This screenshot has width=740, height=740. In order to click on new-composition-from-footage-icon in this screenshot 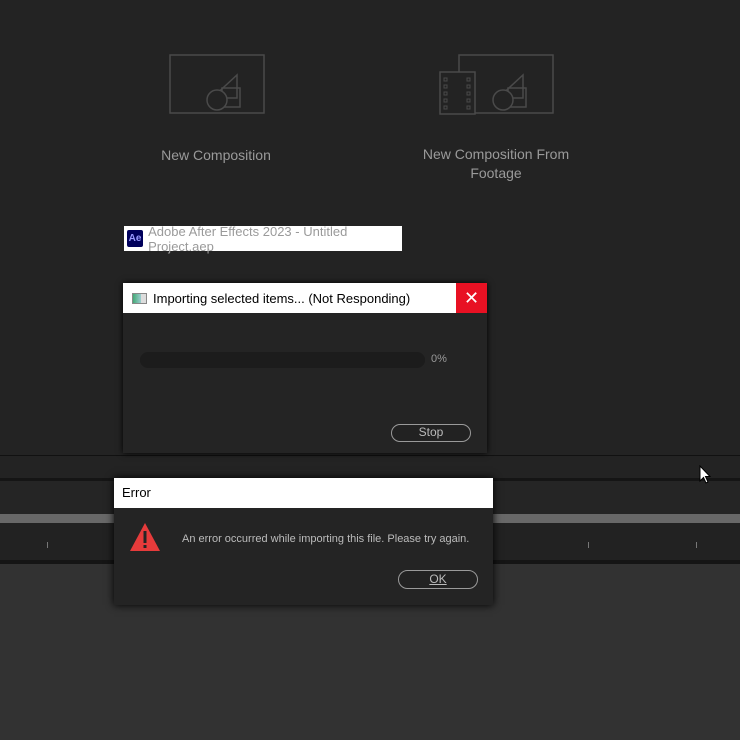, I will do `click(497, 85)`.